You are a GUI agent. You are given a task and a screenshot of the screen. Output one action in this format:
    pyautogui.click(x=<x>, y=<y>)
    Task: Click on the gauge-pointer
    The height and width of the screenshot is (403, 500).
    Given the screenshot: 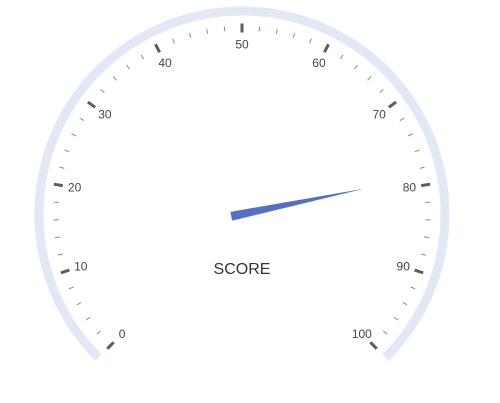 What is the action you would take?
    pyautogui.click(x=297, y=204)
    